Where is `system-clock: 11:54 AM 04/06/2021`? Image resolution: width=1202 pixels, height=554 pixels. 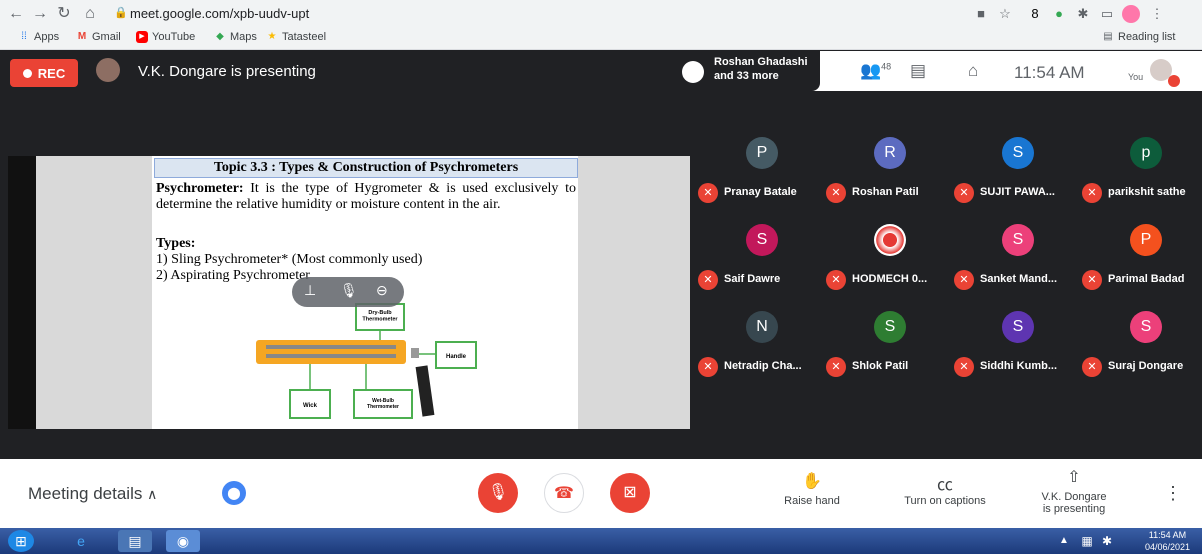
system-clock: 11:54 AM 04/06/2021 is located at coordinates (1167, 541).